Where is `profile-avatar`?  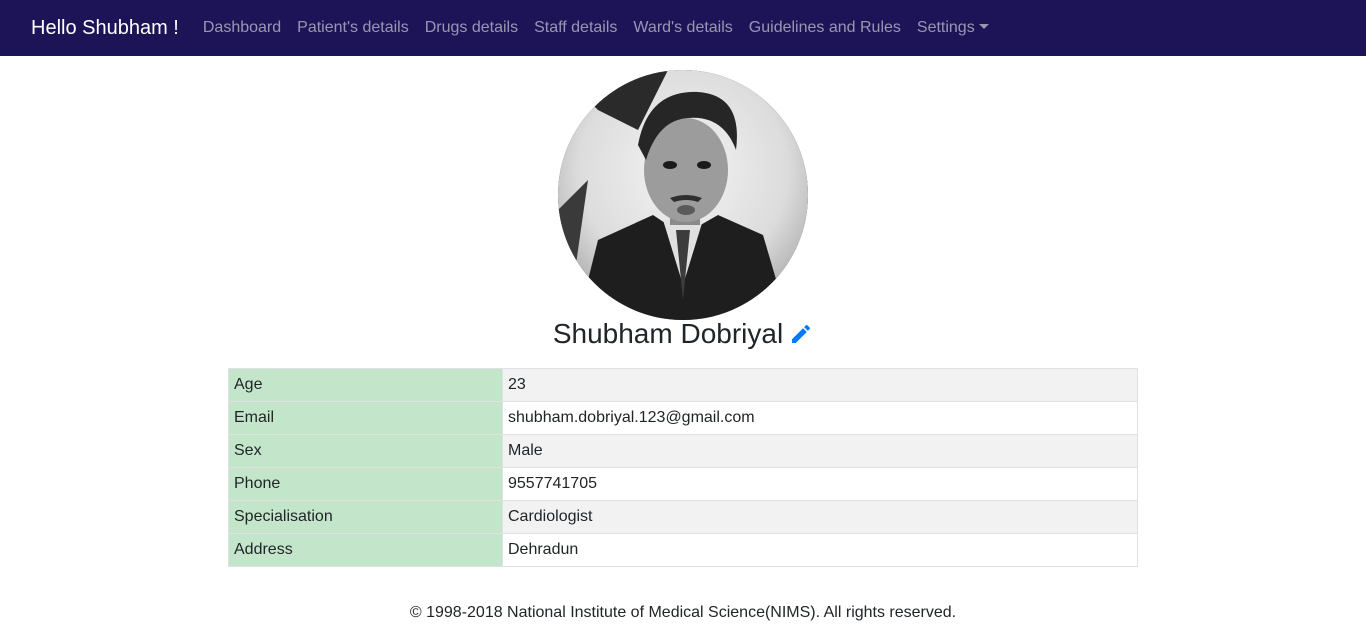 profile-avatar is located at coordinates (683, 195).